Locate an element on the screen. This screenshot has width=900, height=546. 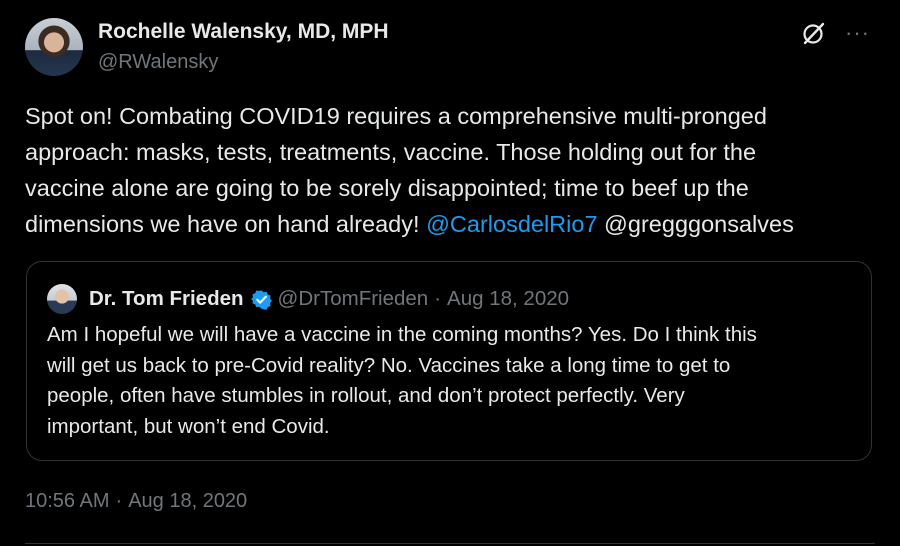
quoted-author-name: Dr. Tom Frieden is located at coordinates (166, 298).